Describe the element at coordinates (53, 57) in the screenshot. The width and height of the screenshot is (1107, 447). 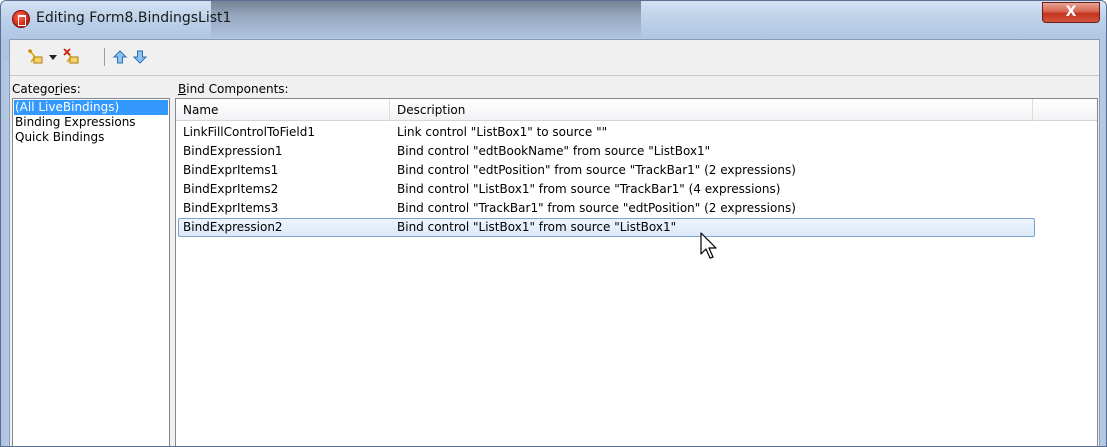
I see `dropdown-arrow-icon` at that location.